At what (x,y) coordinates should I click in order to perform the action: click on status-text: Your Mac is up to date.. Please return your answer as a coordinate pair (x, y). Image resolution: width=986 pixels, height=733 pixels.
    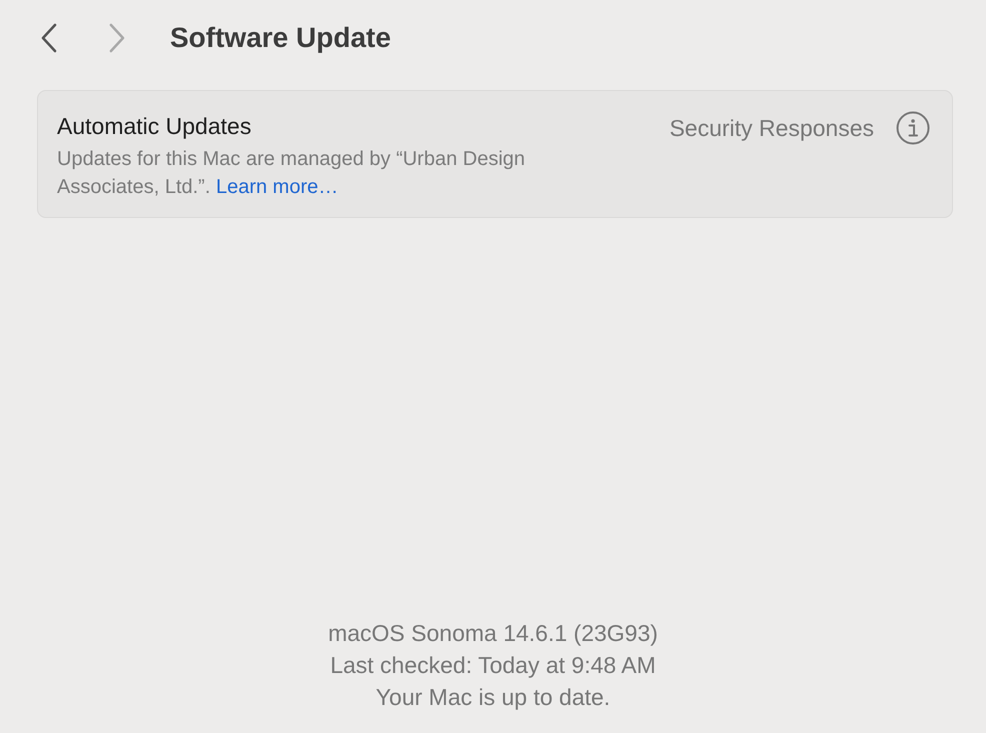
    Looking at the image, I should click on (493, 697).